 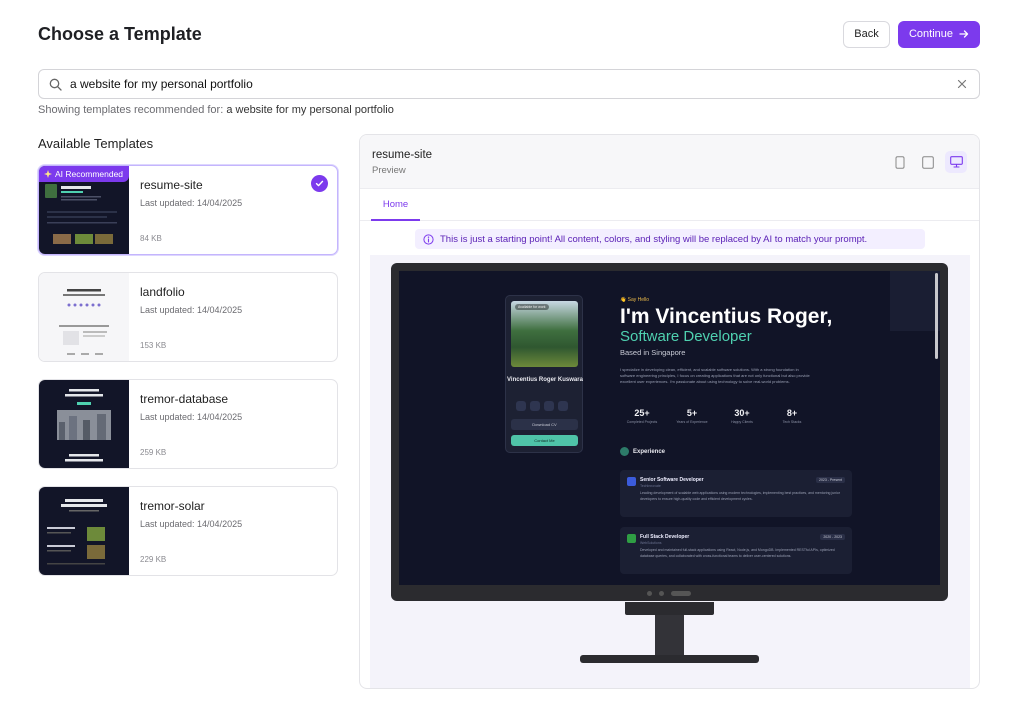 I want to click on preview-scrollbar, so click(x=936, y=316).